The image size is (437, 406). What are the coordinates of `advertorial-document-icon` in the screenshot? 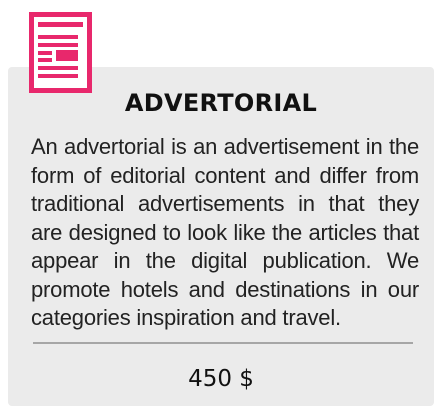 It's located at (60, 52).